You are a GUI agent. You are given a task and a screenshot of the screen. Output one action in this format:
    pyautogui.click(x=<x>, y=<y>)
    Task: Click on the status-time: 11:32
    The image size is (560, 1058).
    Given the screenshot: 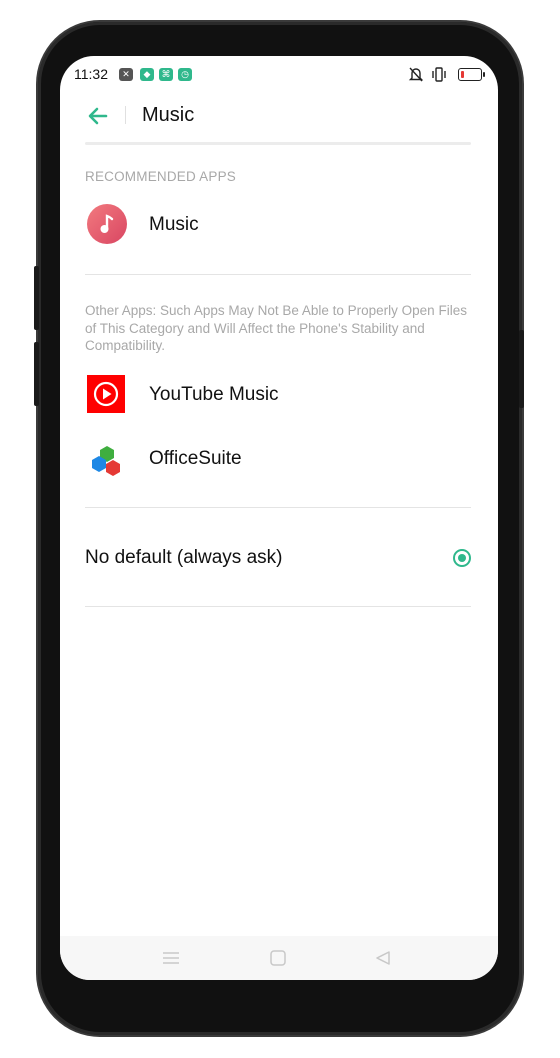 What is the action you would take?
    pyautogui.click(x=91, y=74)
    